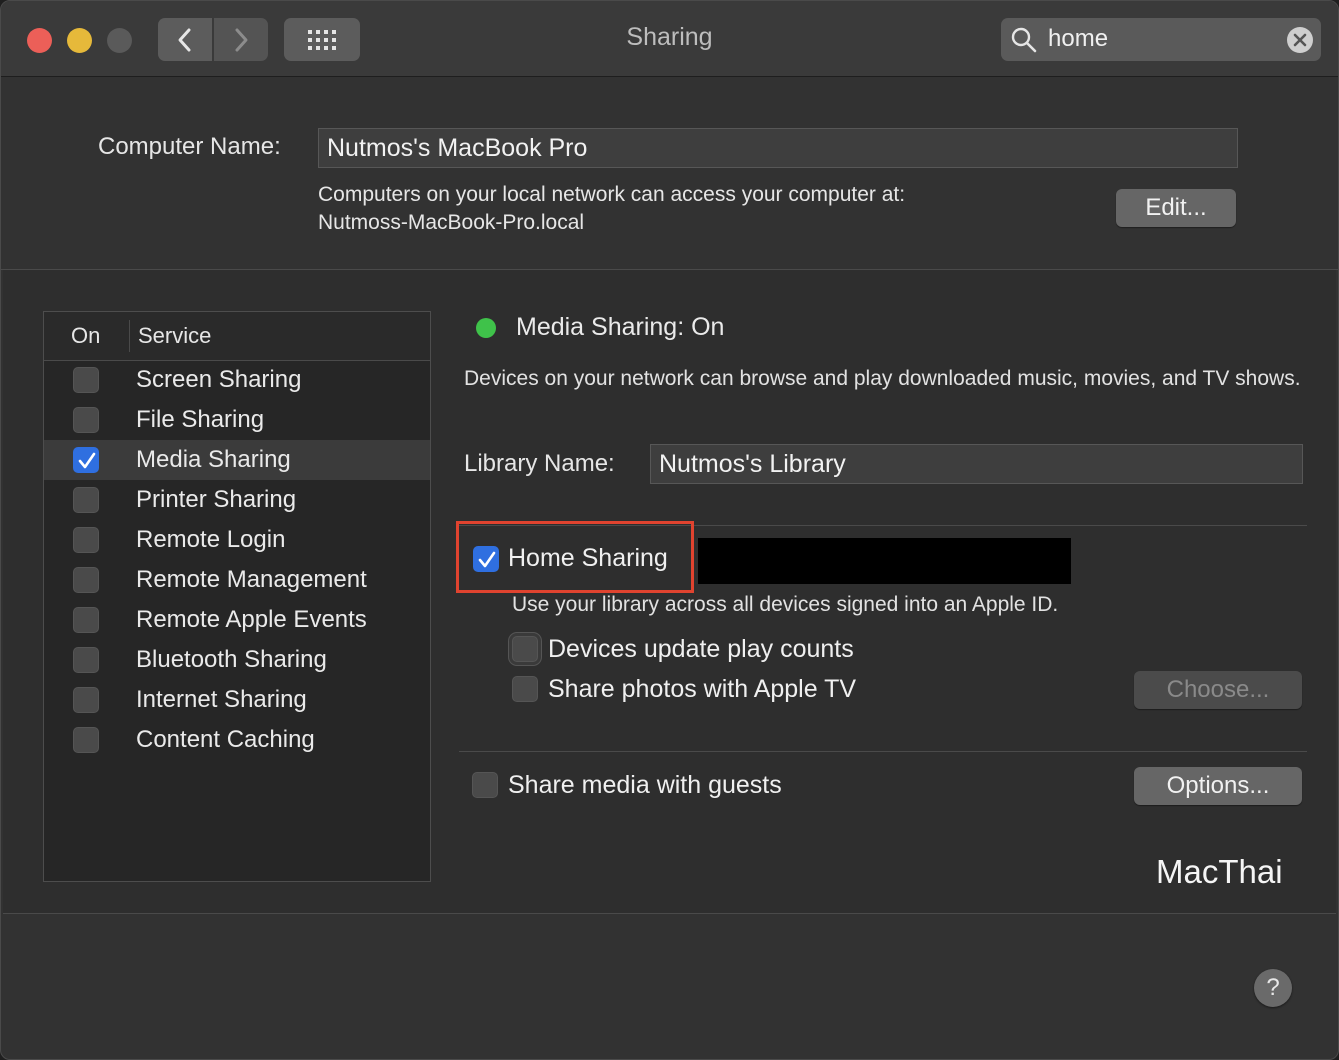  I want to click on service-row-content-caching: Content Caching, so click(237, 740).